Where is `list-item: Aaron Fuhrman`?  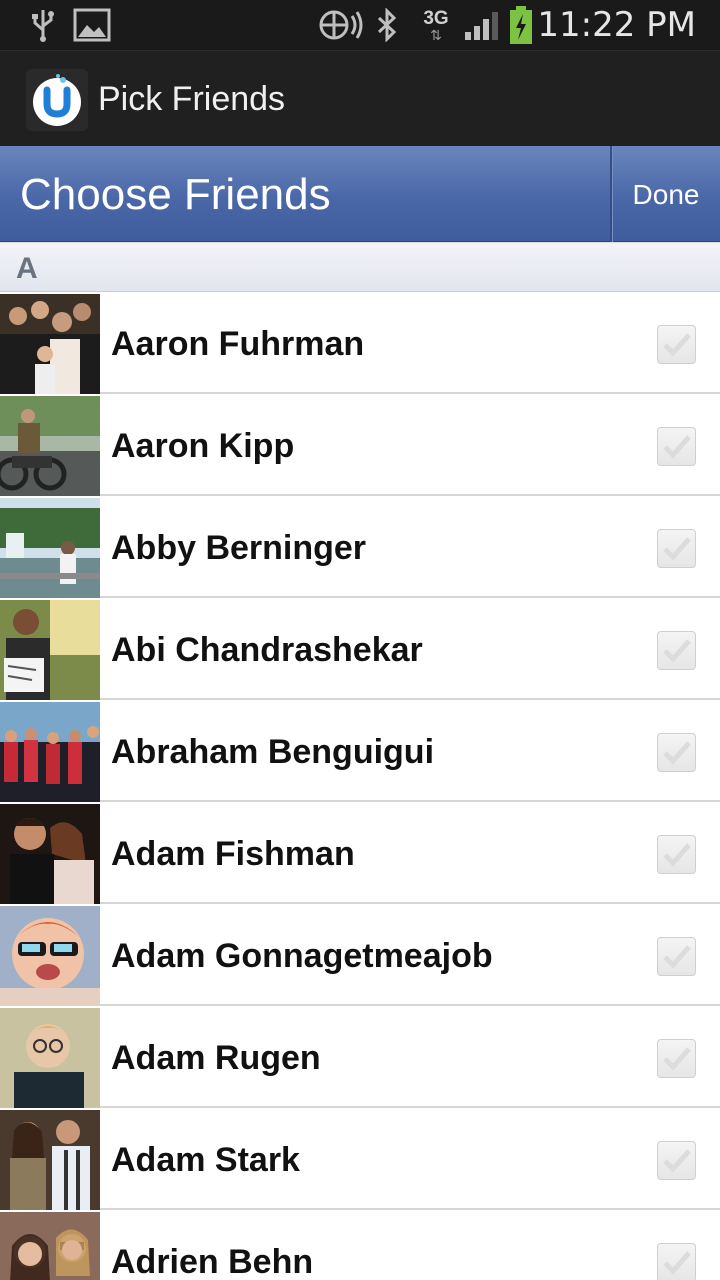
list-item: Aaron Fuhrman is located at coordinates (360, 343).